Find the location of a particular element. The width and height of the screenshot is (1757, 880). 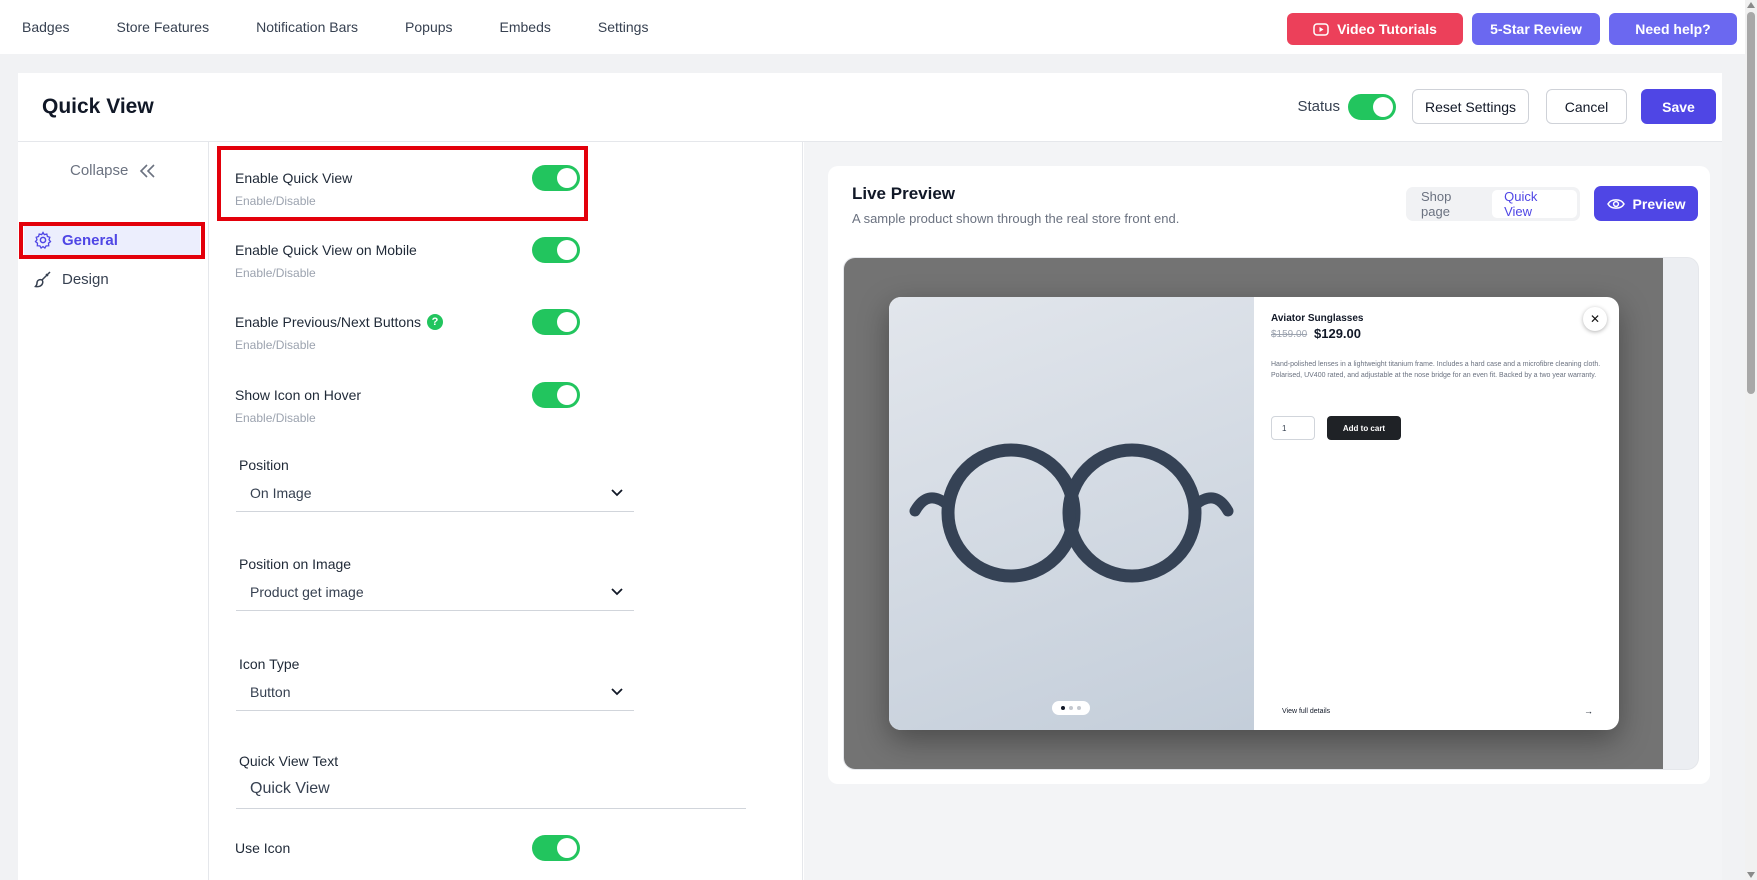

enable-quick-view-mobile-toggle is located at coordinates (556, 250).